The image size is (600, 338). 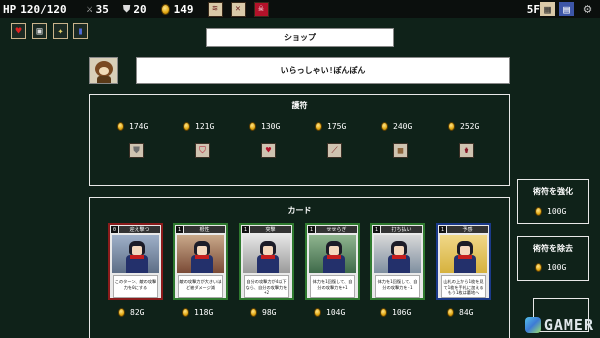 I want to click on star-relic-icon: ✦, so click(x=60, y=31).